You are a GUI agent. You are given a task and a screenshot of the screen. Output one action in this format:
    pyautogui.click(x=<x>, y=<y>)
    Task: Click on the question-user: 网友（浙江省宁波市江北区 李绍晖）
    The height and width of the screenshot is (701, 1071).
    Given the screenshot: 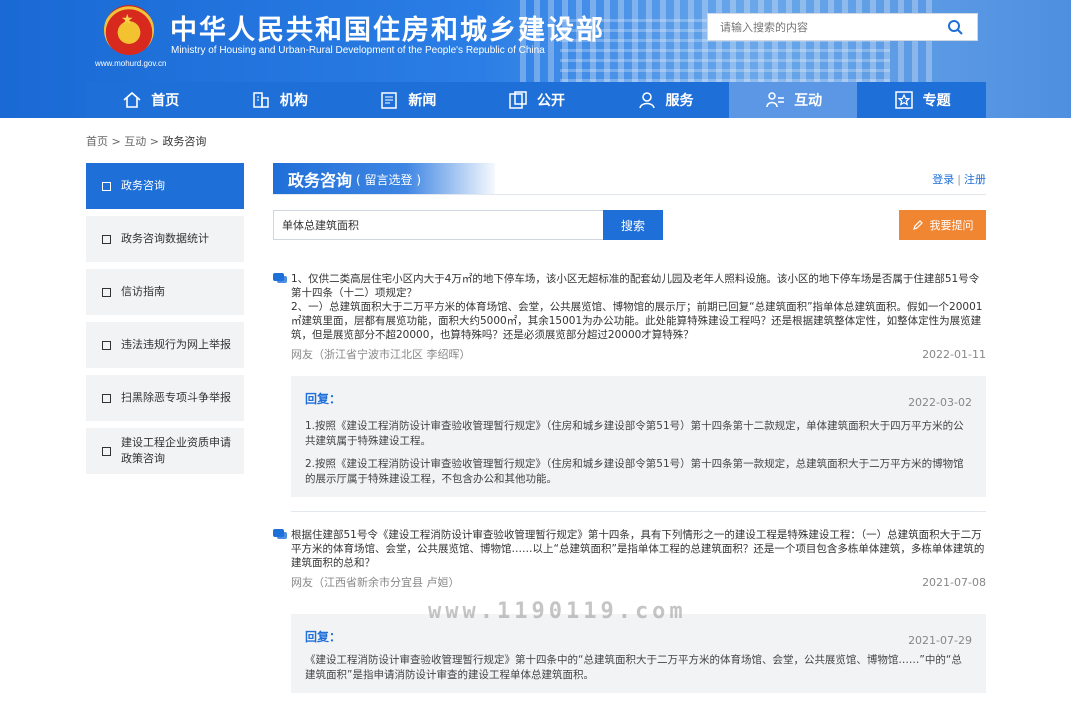 What is the action you would take?
    pyautogui.click(x=381, y=354)
    